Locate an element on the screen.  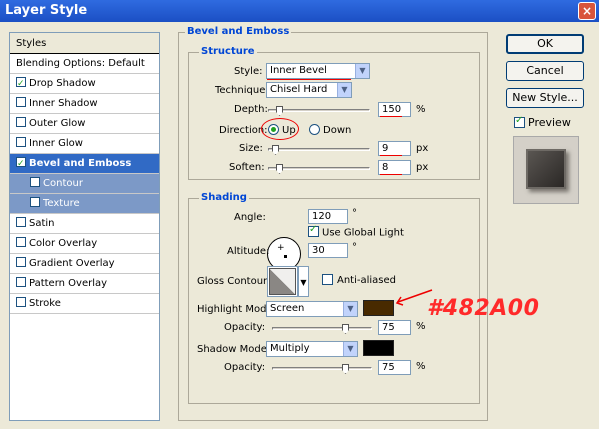
shadow-opacity-slider is located at coordinates (322, 369).